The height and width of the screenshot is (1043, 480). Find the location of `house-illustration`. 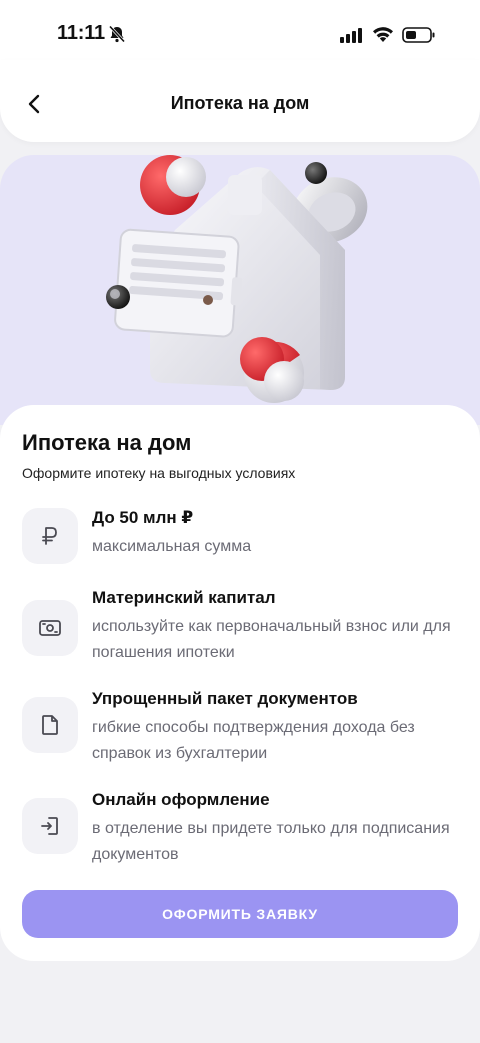

house-illustration is located at coordinates (237, 279).